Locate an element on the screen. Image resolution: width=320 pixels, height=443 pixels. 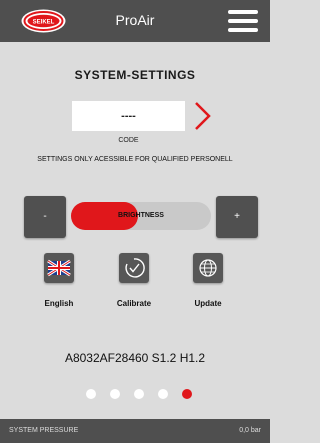
system-pressure-value: 0,0 bar is located at coordinates (250, 430).